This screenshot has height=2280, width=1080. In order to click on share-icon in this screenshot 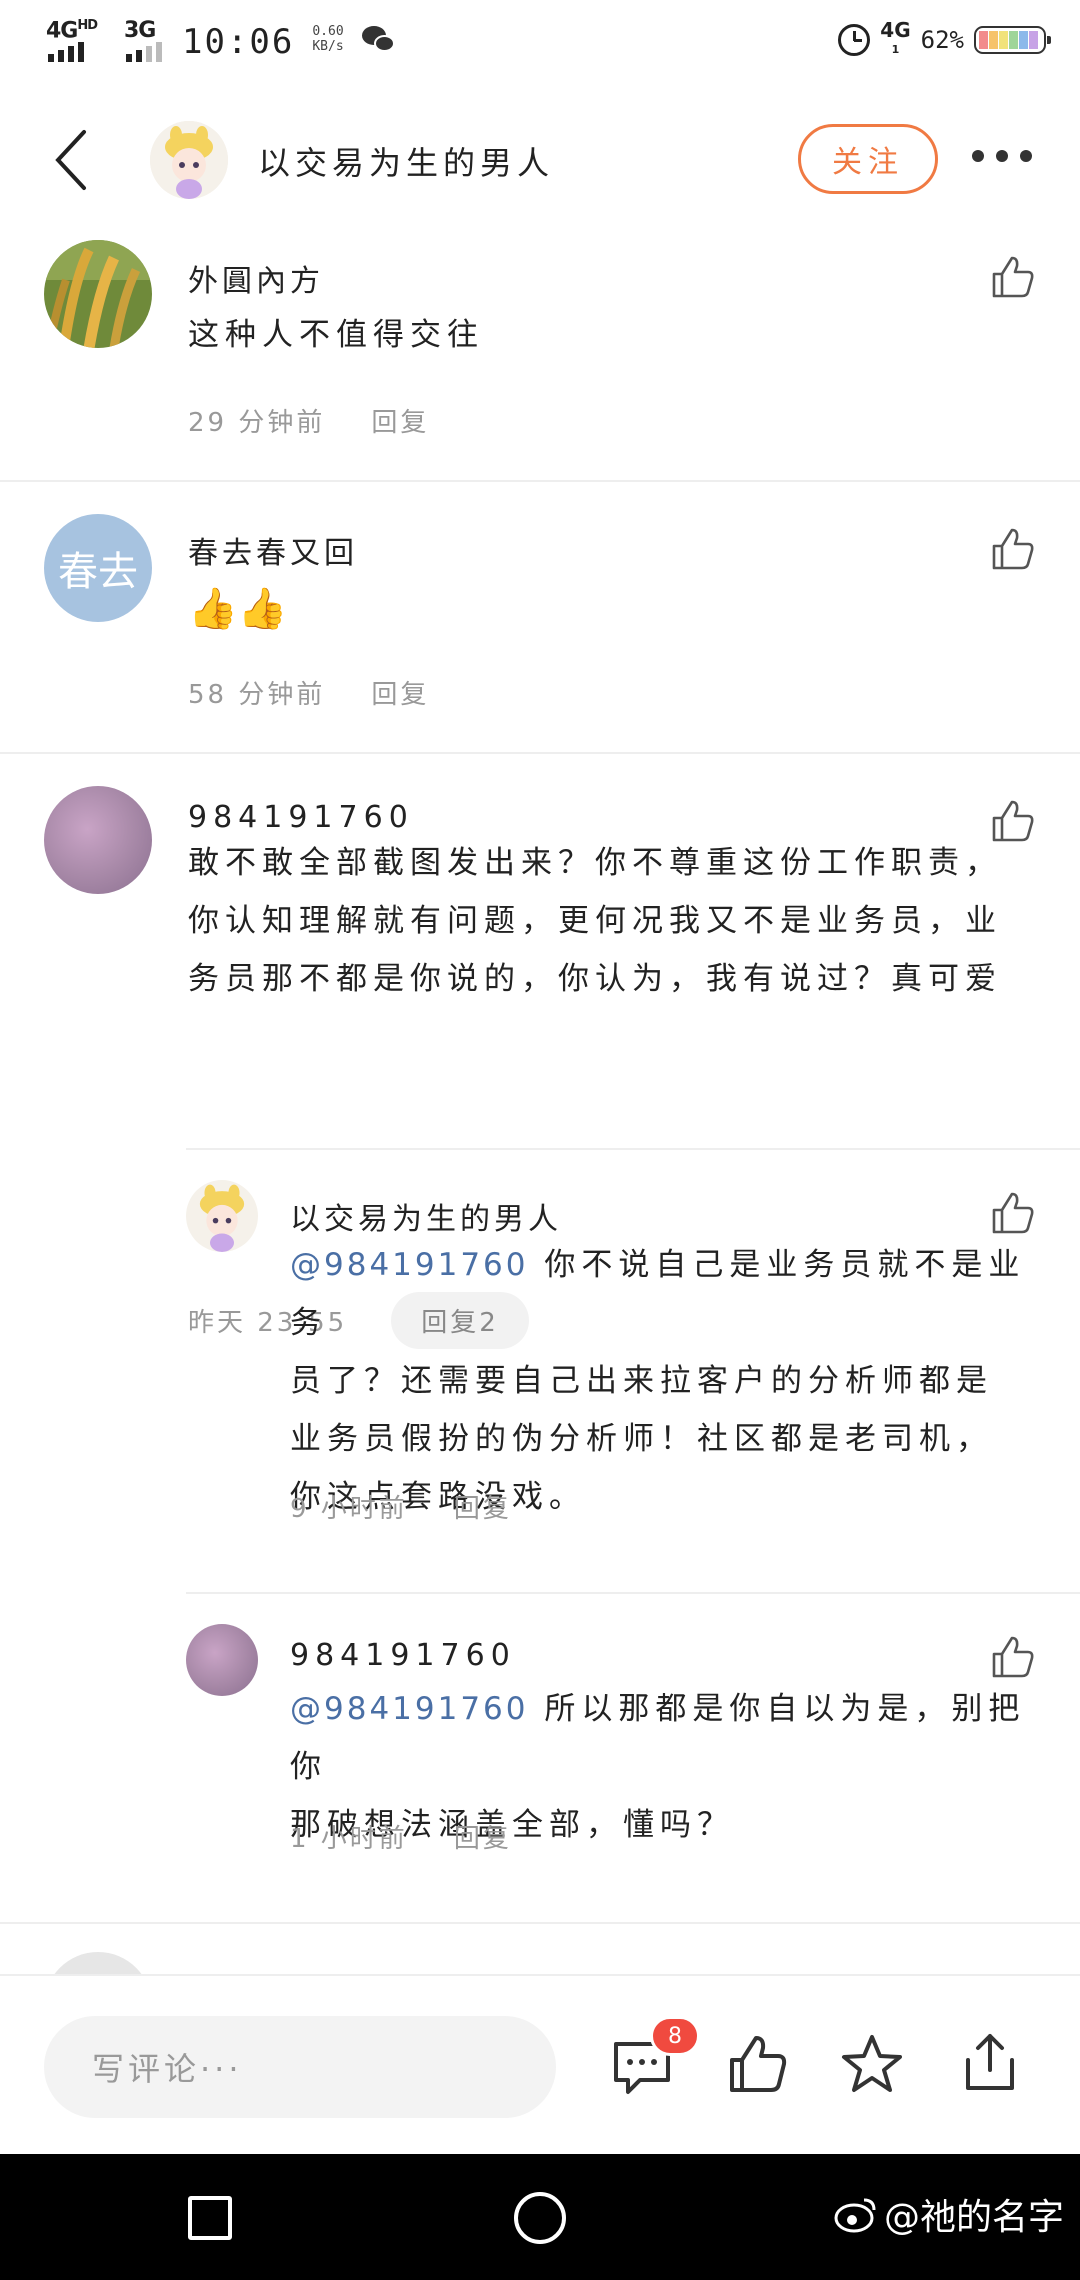, I will do `click(990, 2062)`.